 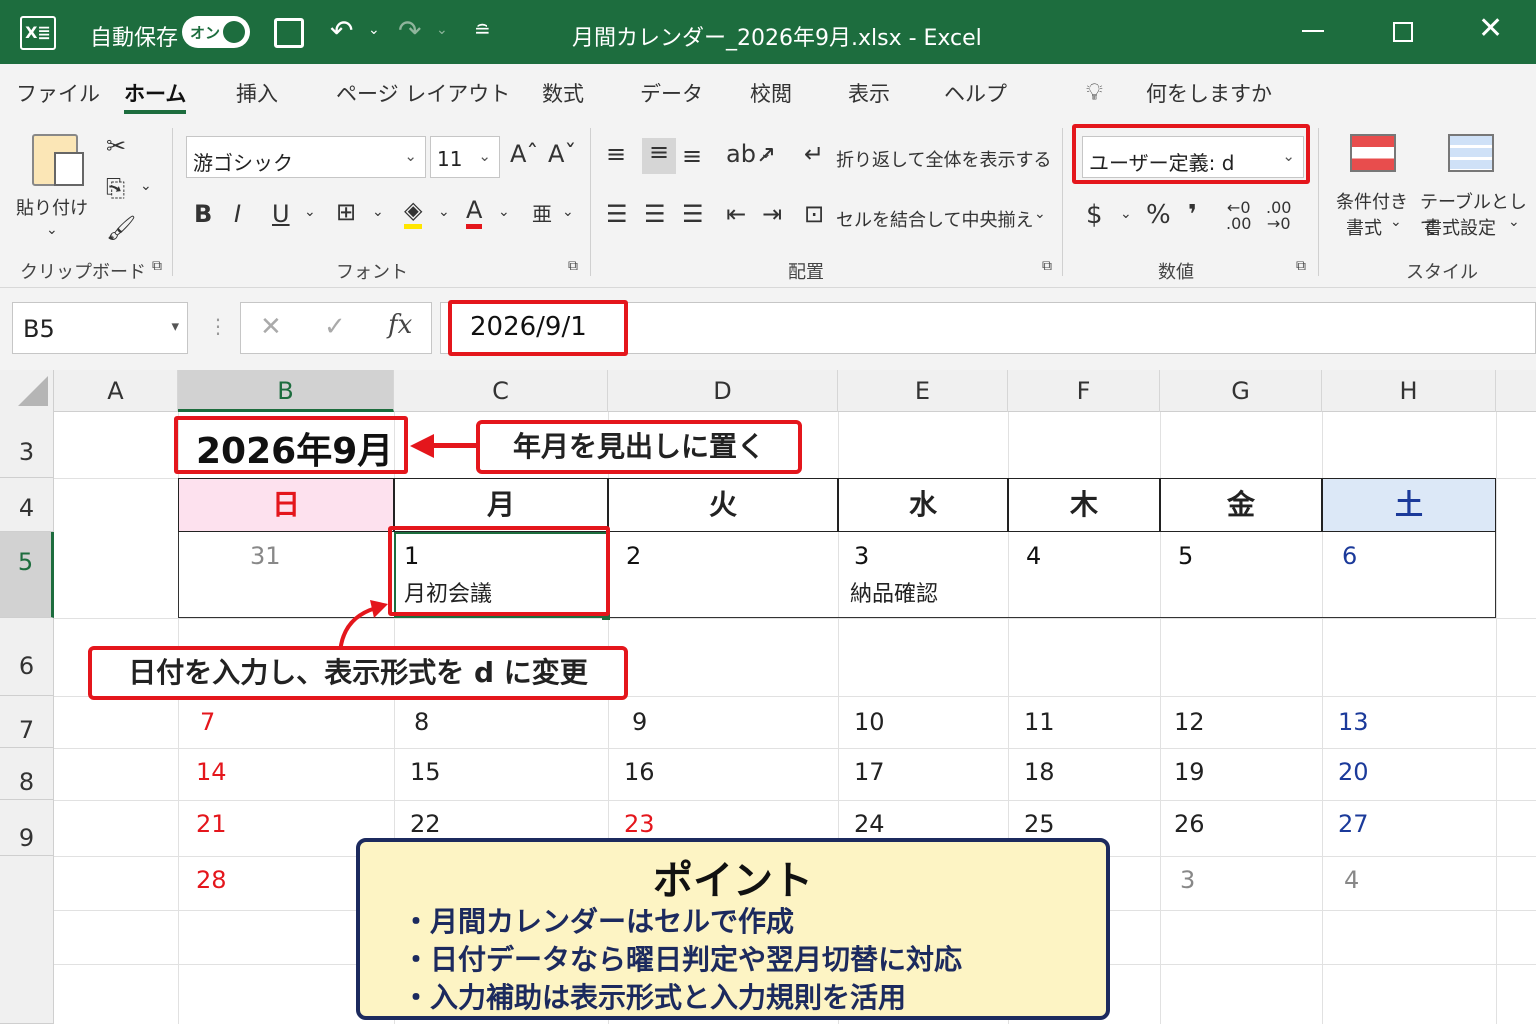 What do you see at coordinates (1039, 824) in the screenshot?
I see `date-cell: 25` at bounding box center [1039, 824].